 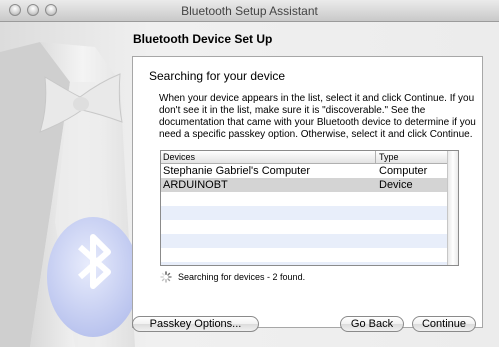 I want to click on table-row: Stephanie Gabriel's Computer Computer, so click(x=304, y=171).